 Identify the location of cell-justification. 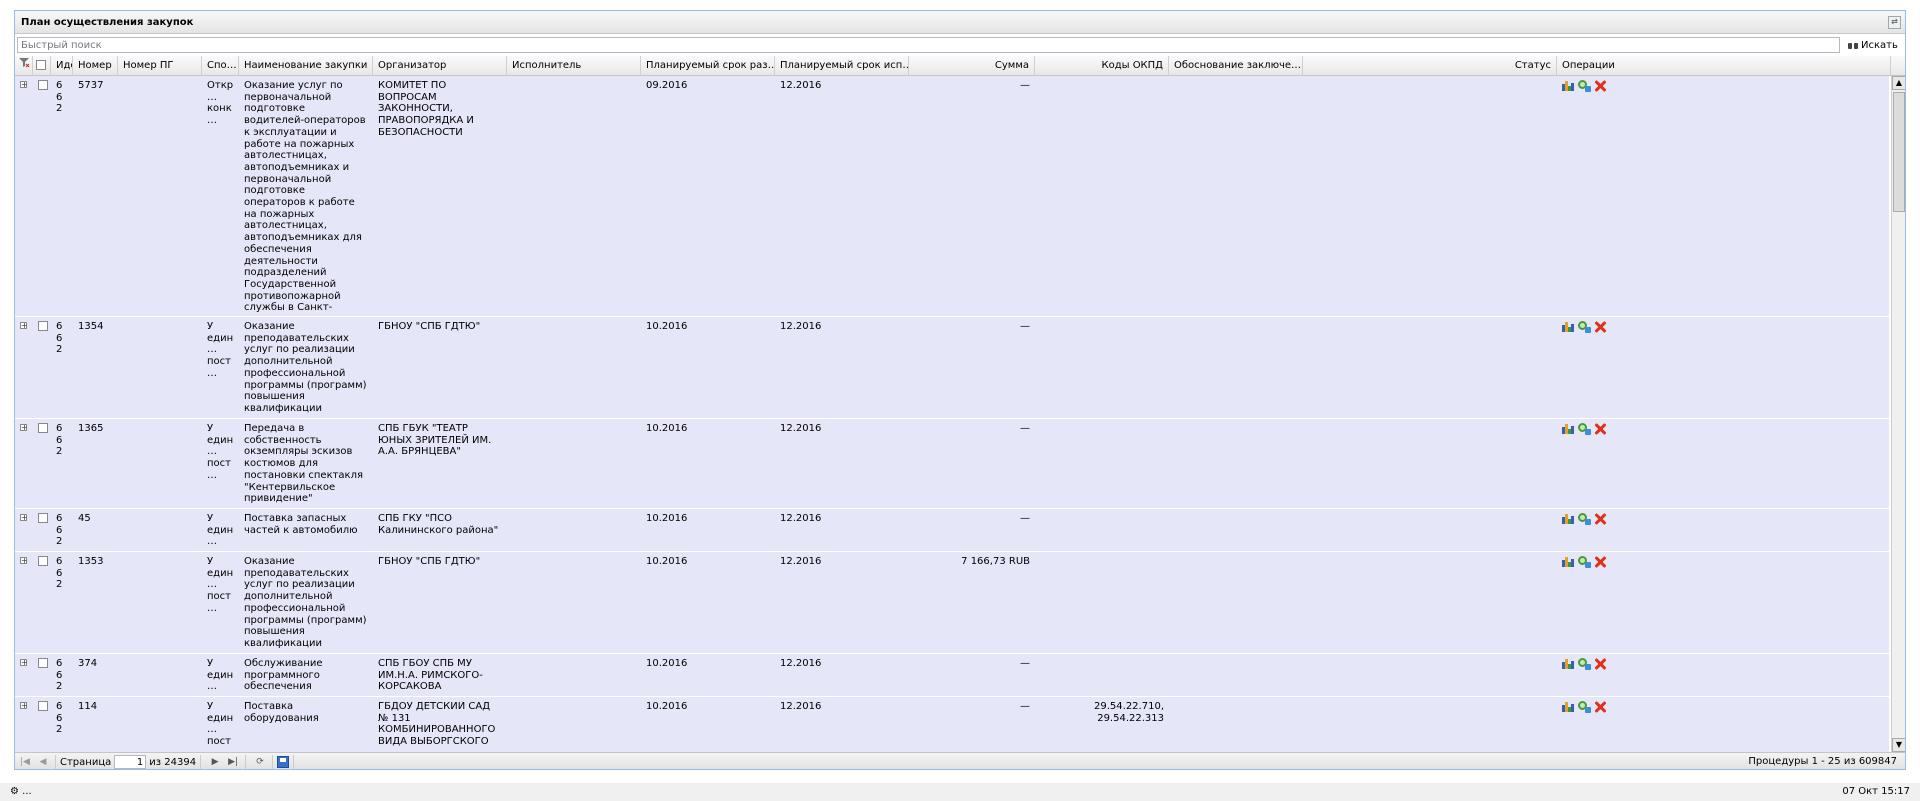
(1236, 726).